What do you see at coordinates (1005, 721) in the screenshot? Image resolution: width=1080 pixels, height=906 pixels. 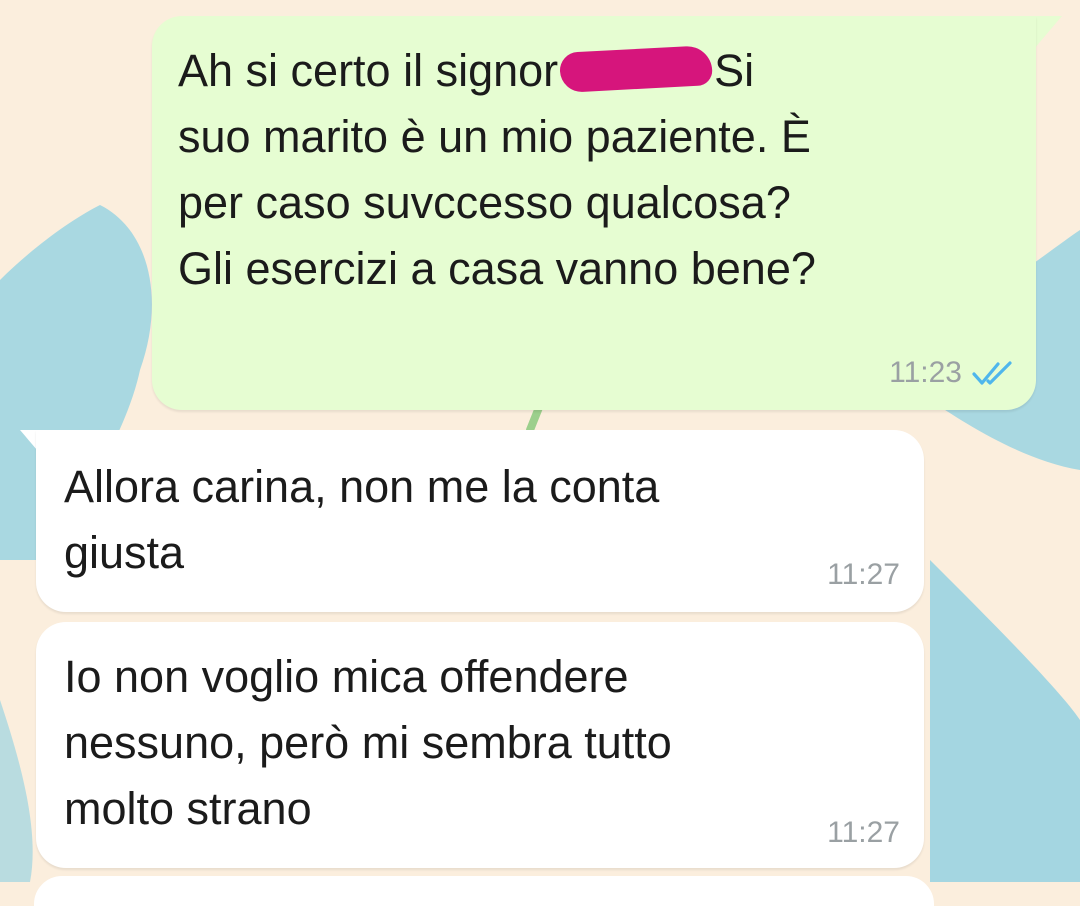 I see `wallpaper-leaf-right` at bounding box center [1005, 721].